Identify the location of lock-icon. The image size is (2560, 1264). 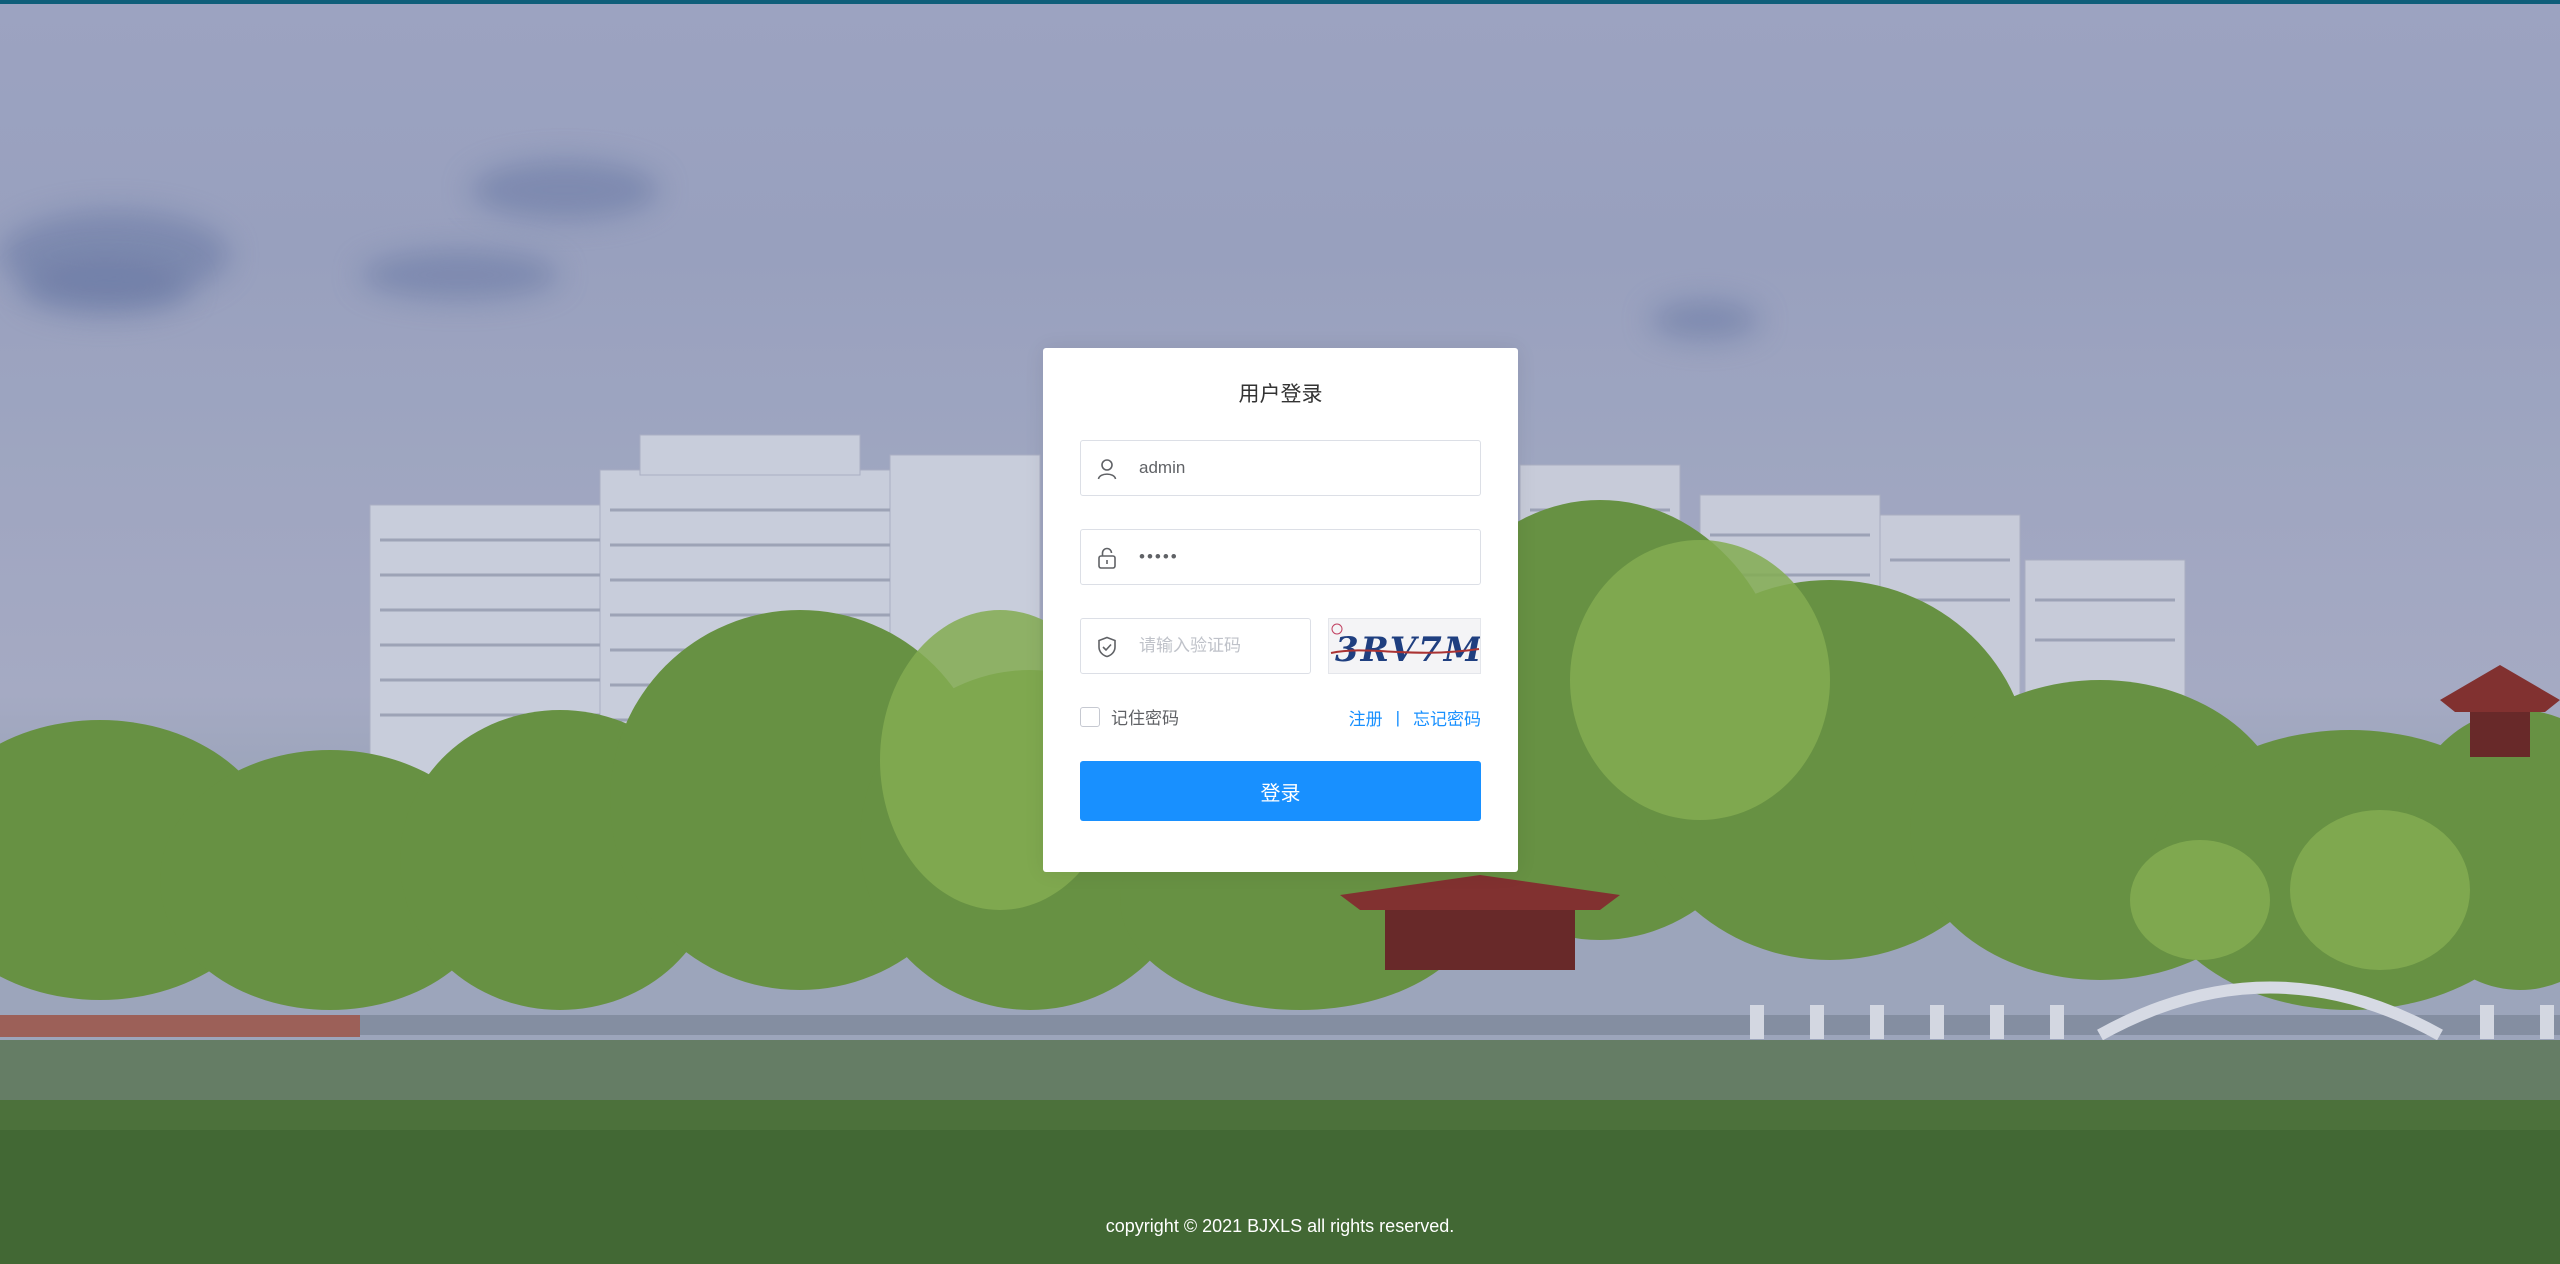
(1107, 558).